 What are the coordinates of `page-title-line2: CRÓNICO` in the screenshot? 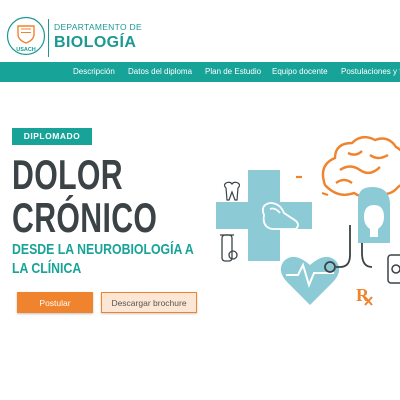 It's located at (85, 217).